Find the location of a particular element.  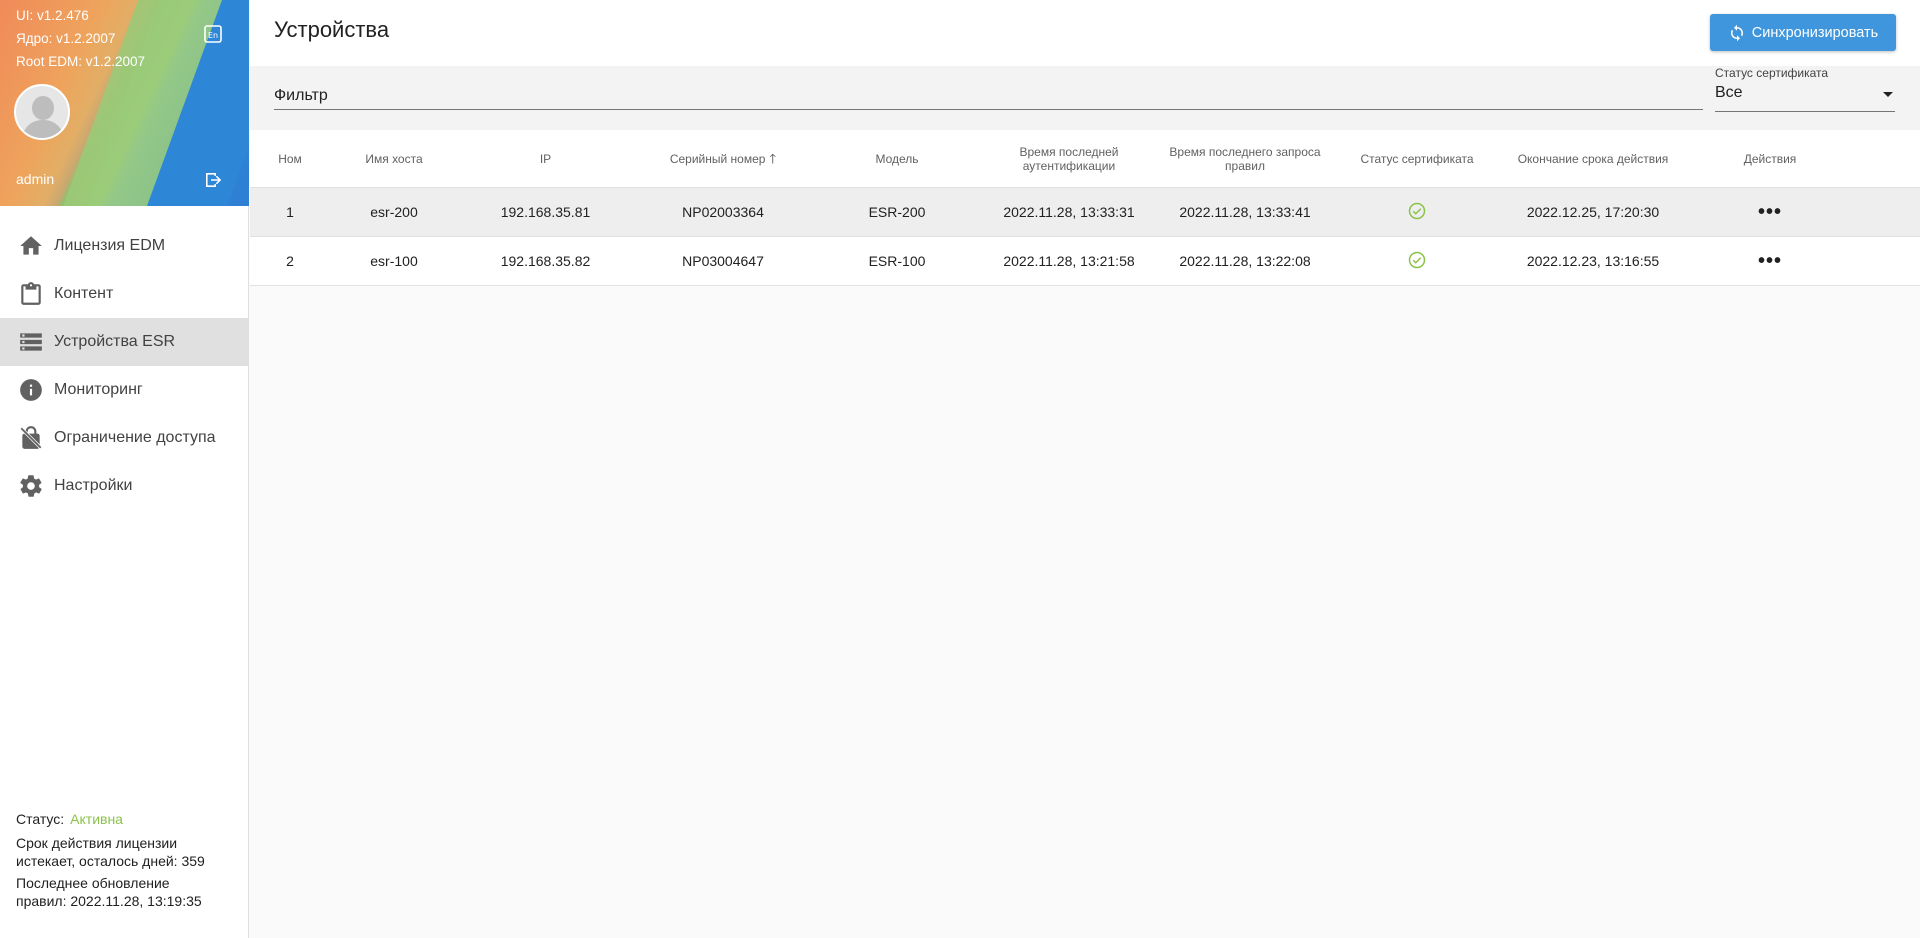

filter-input is located at coordinates (988, 96).